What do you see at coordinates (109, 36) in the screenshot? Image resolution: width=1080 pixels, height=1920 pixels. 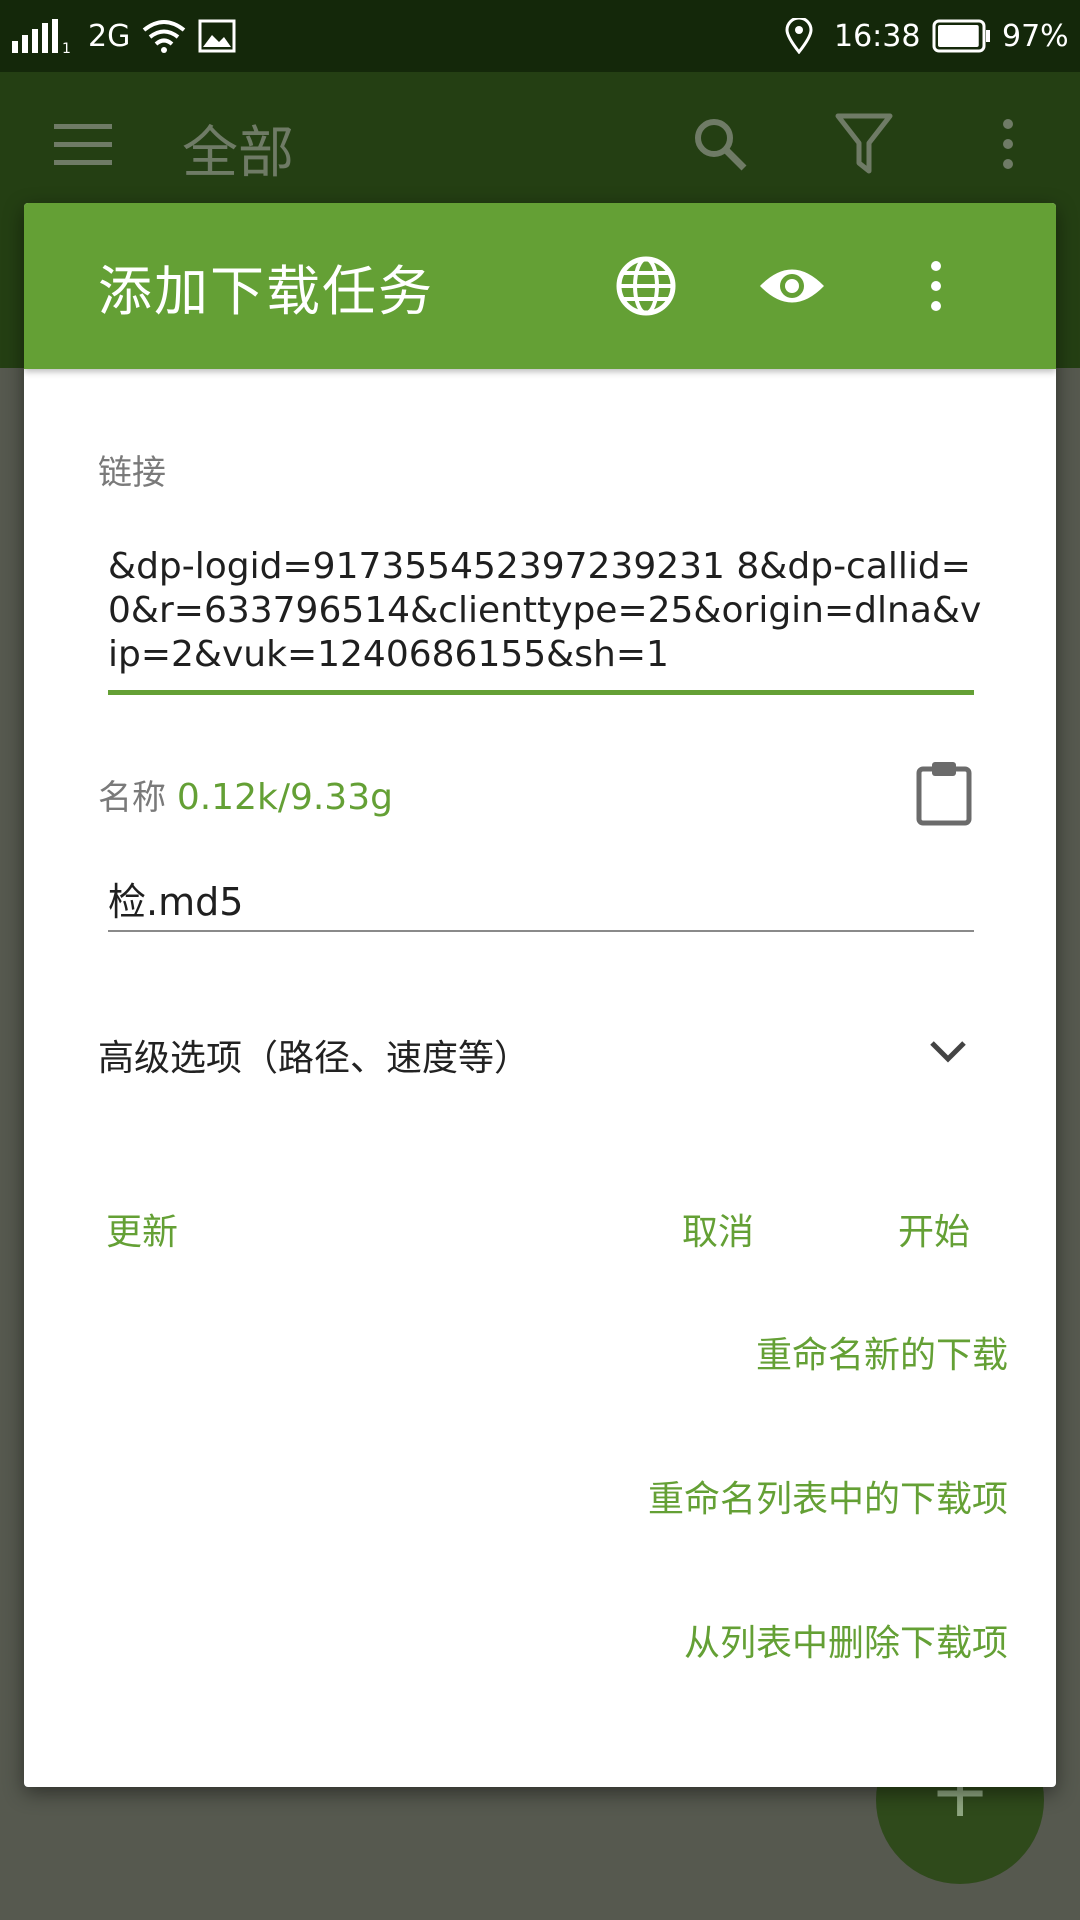 I see `network-type: 2G` at bounding box center [109, 36].